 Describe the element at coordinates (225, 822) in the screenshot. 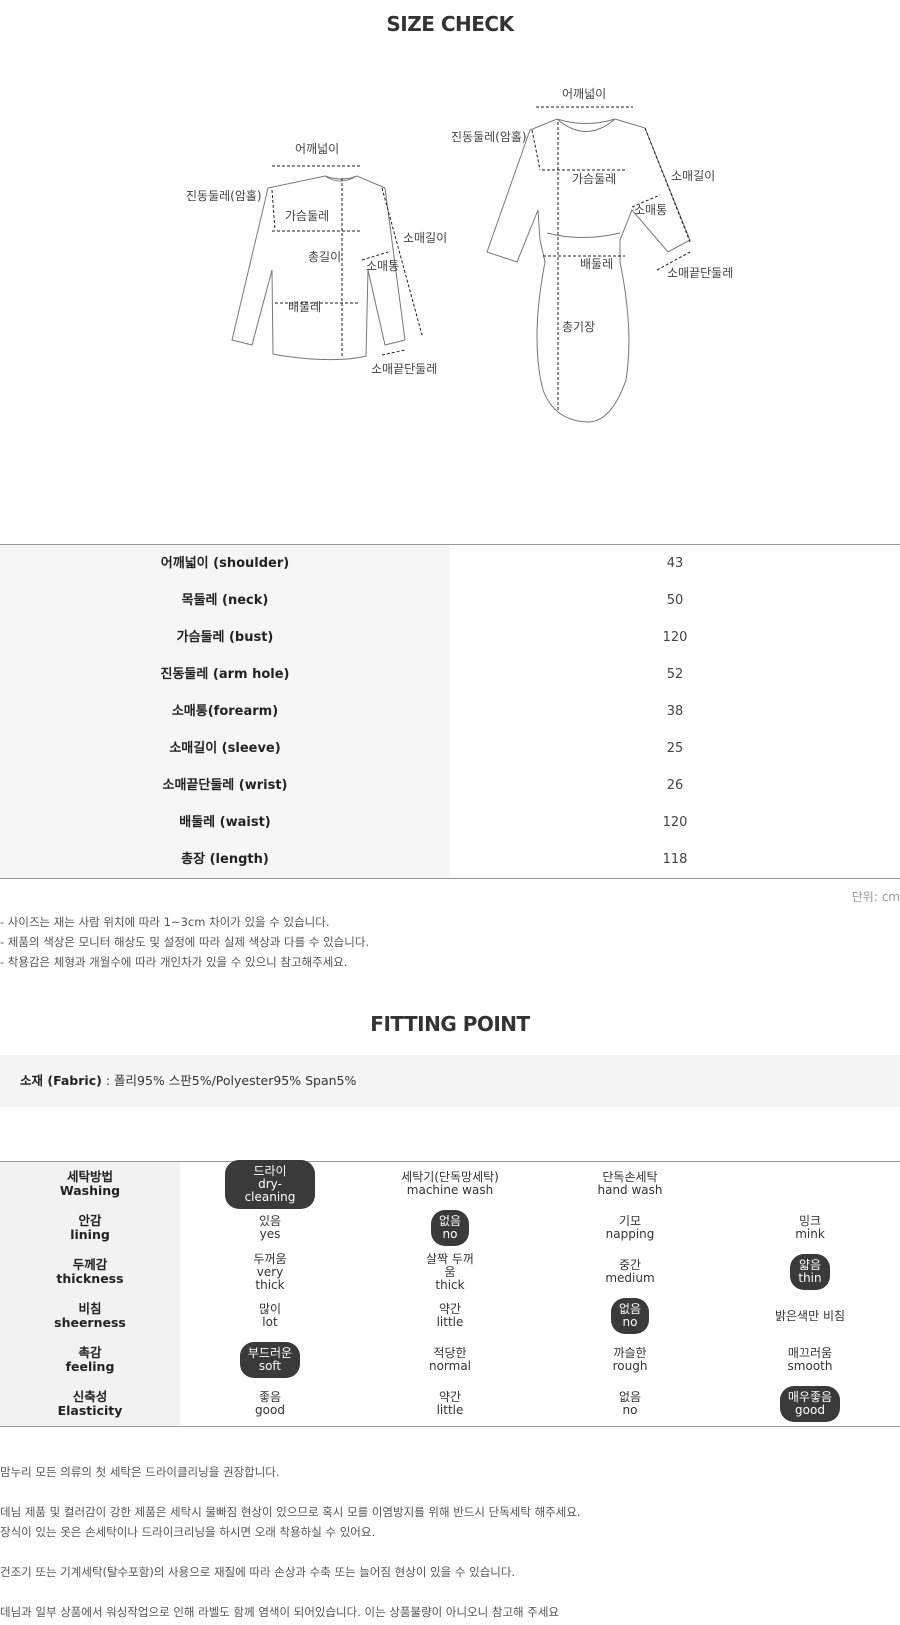

I see `size-label: 배둘레 (waist)` at that location.